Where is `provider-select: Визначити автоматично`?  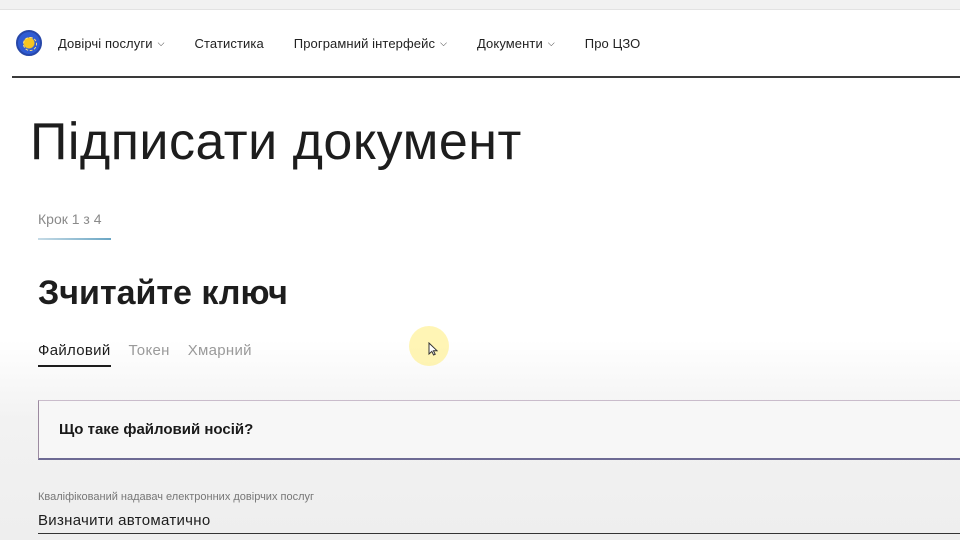 provider-select: Визначити автоматично is located at coordinates (499, 523).